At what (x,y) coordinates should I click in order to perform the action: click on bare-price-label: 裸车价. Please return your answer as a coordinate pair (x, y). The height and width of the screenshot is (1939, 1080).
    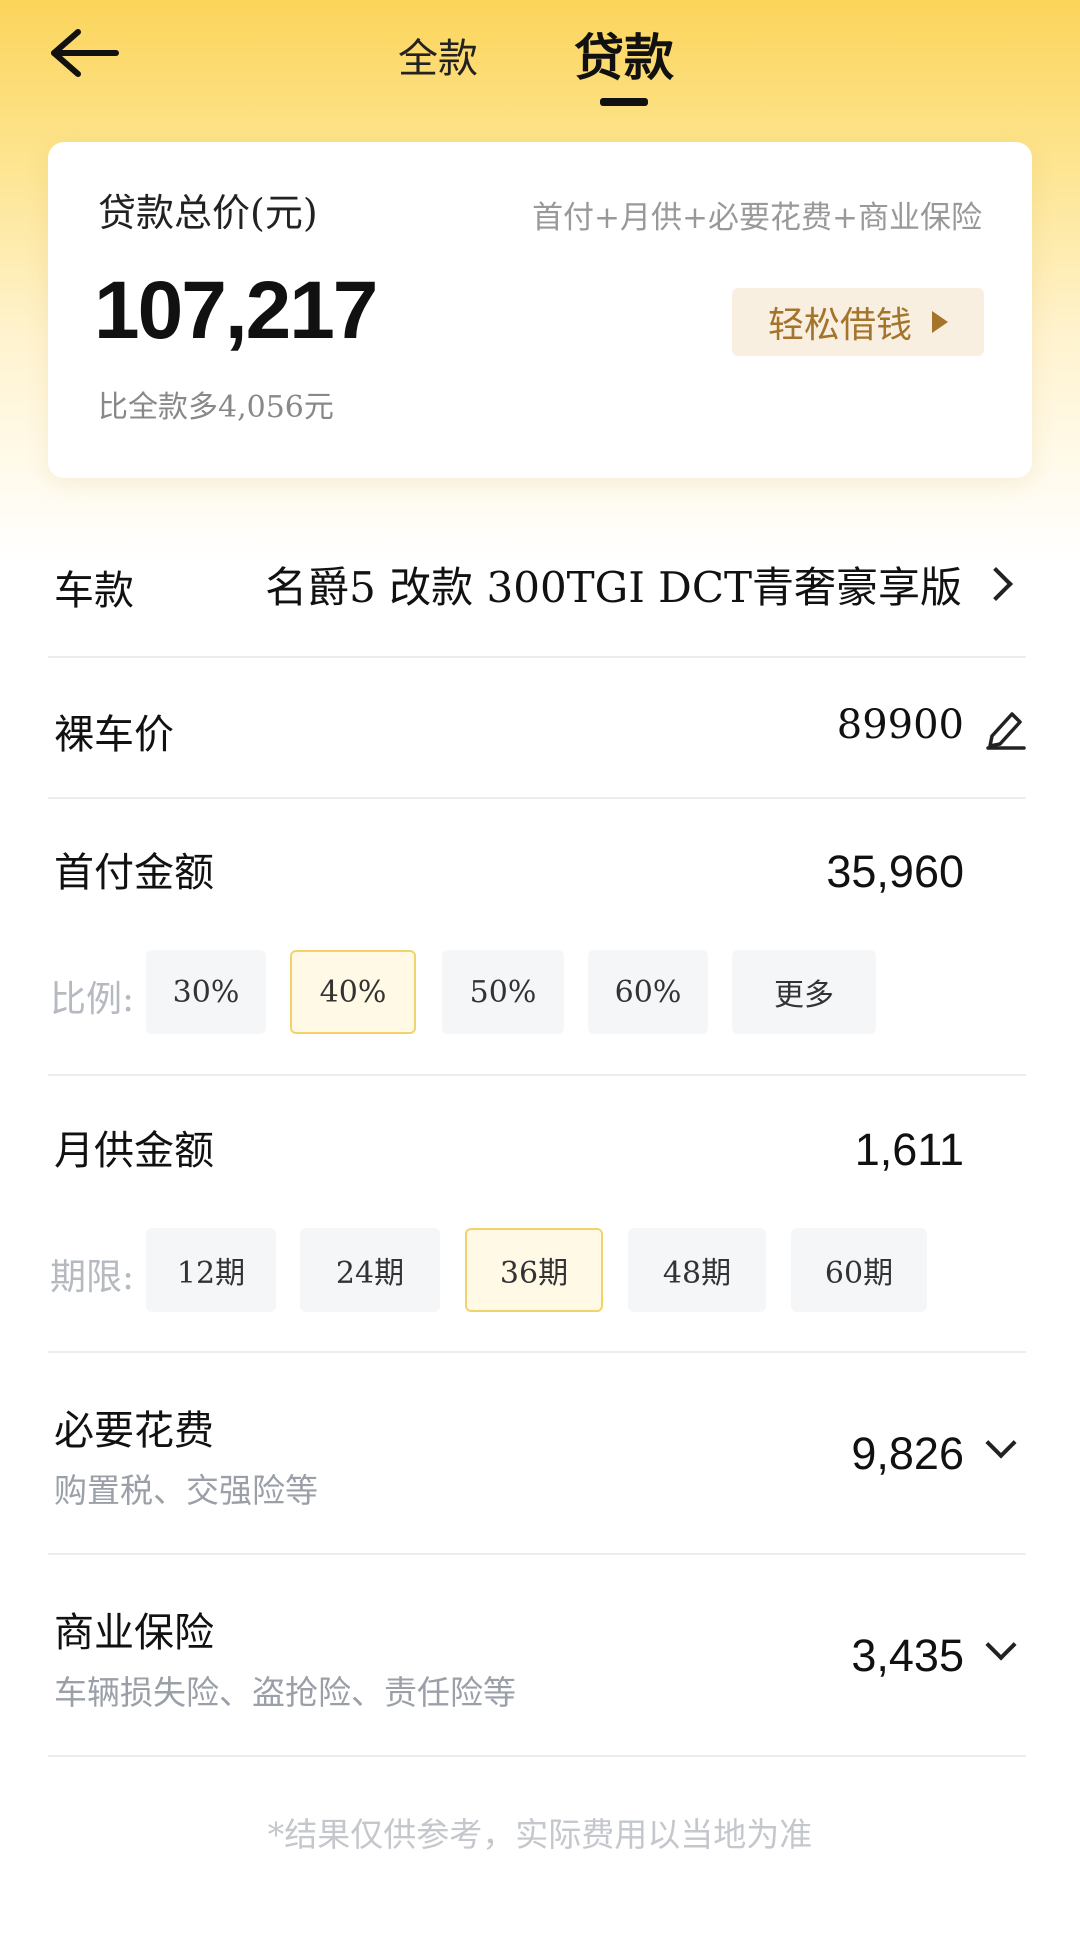
    Looking at the image, I should click on (114, 735).